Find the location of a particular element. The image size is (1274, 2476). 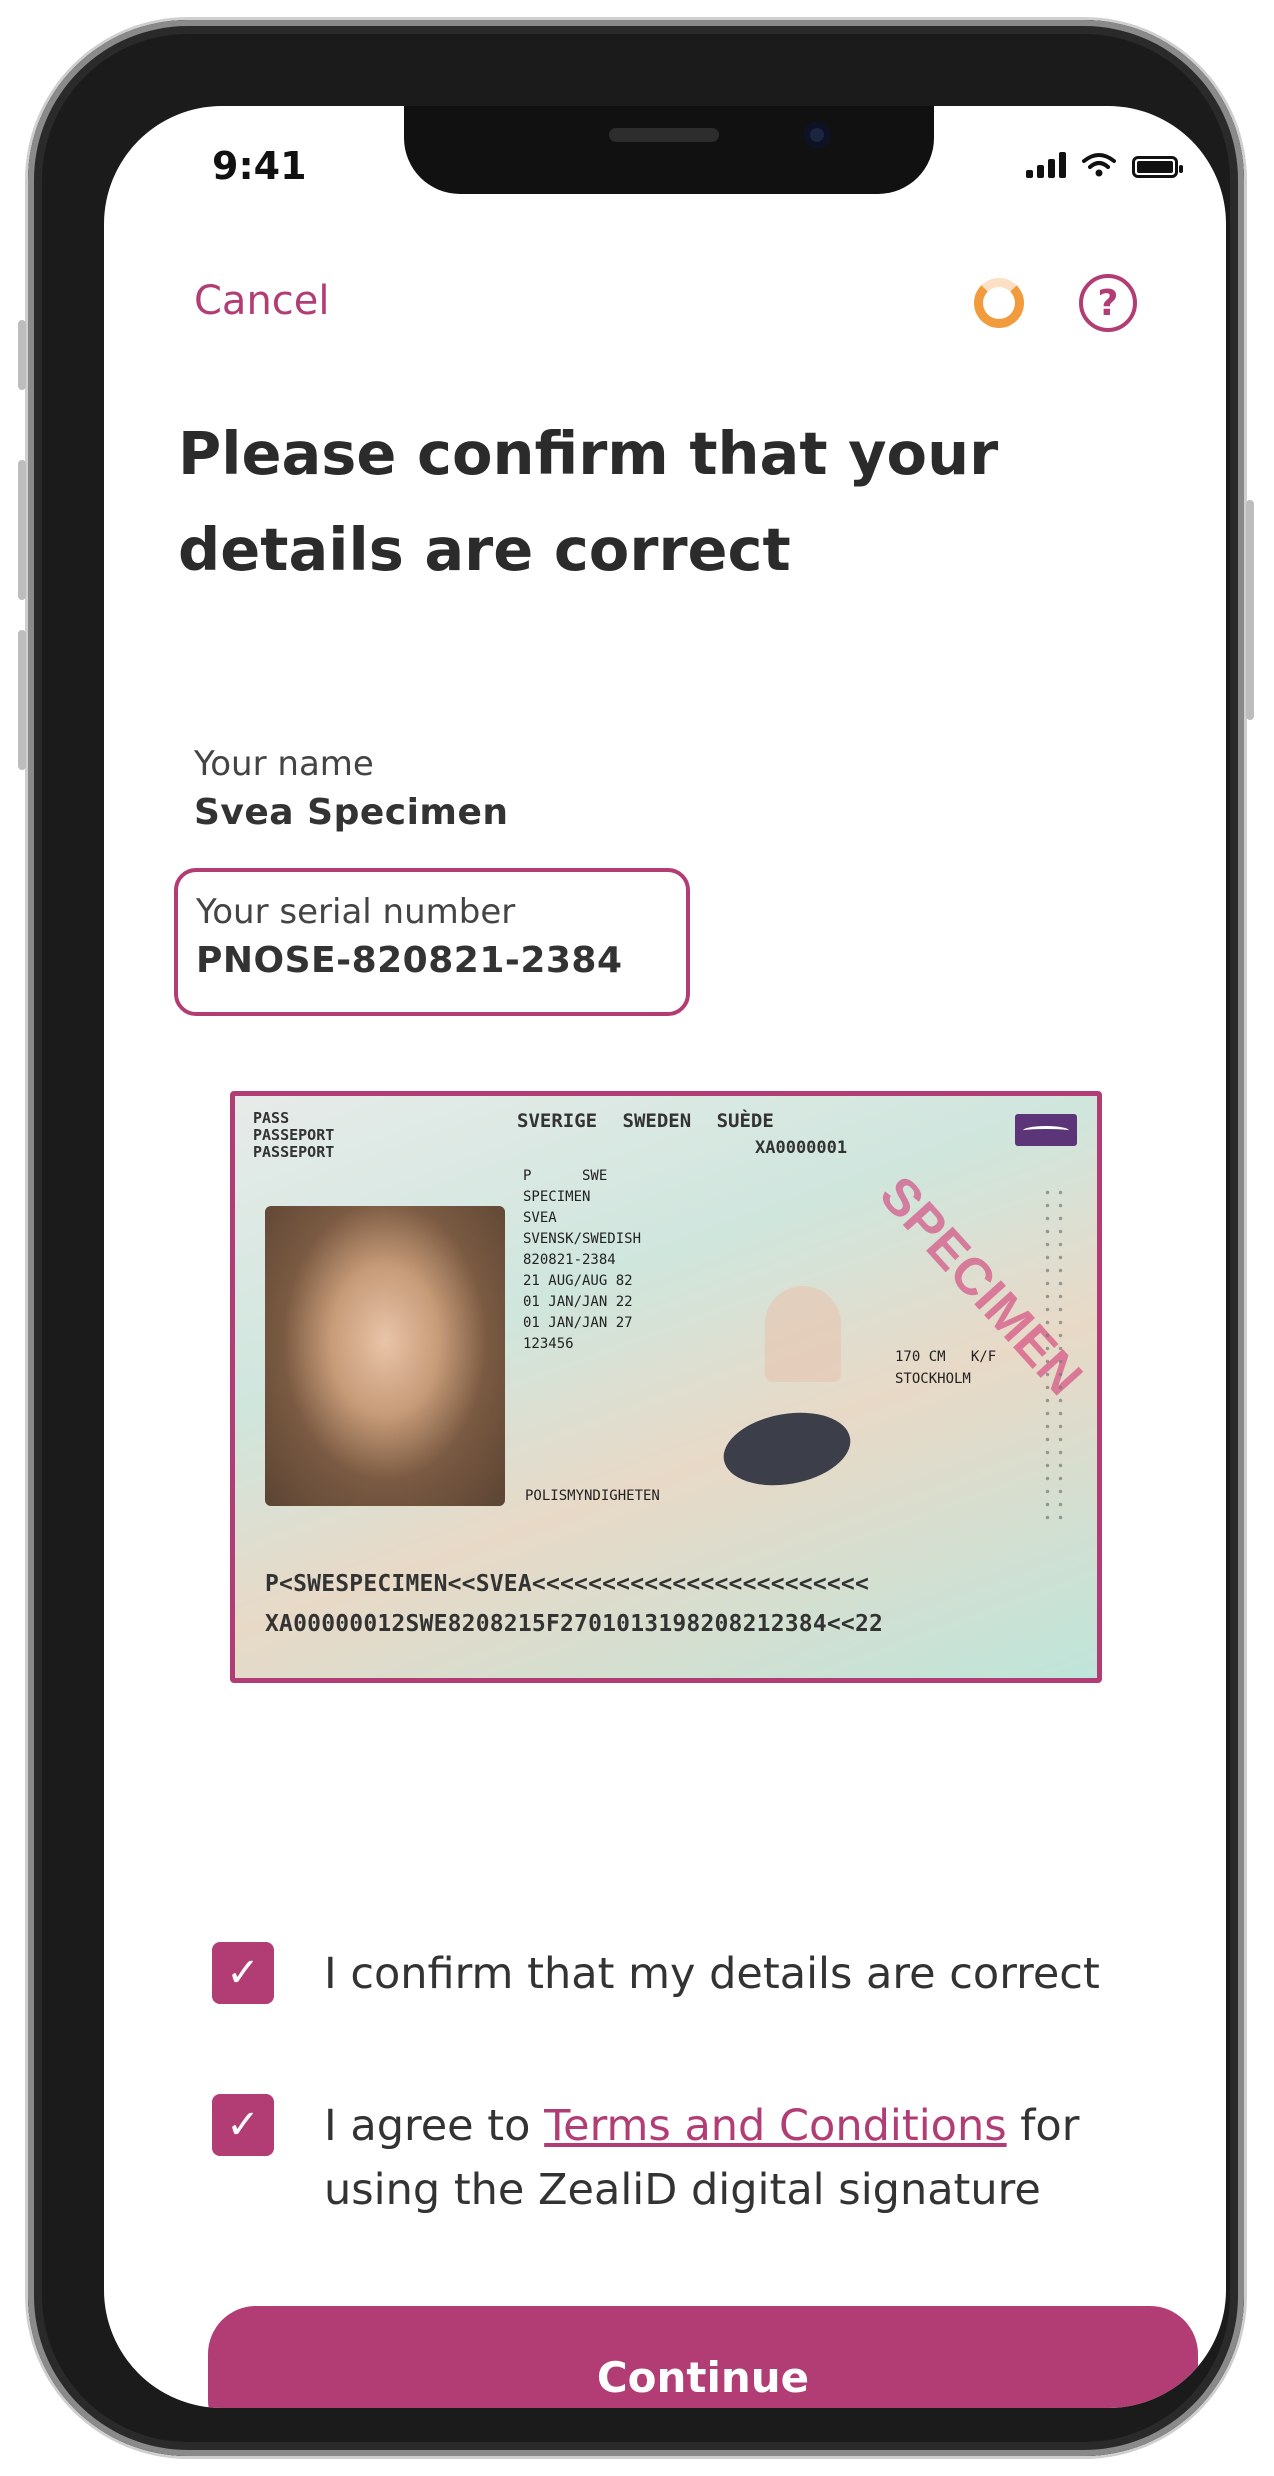

volume-down-button is located at coordinates (22, 700).